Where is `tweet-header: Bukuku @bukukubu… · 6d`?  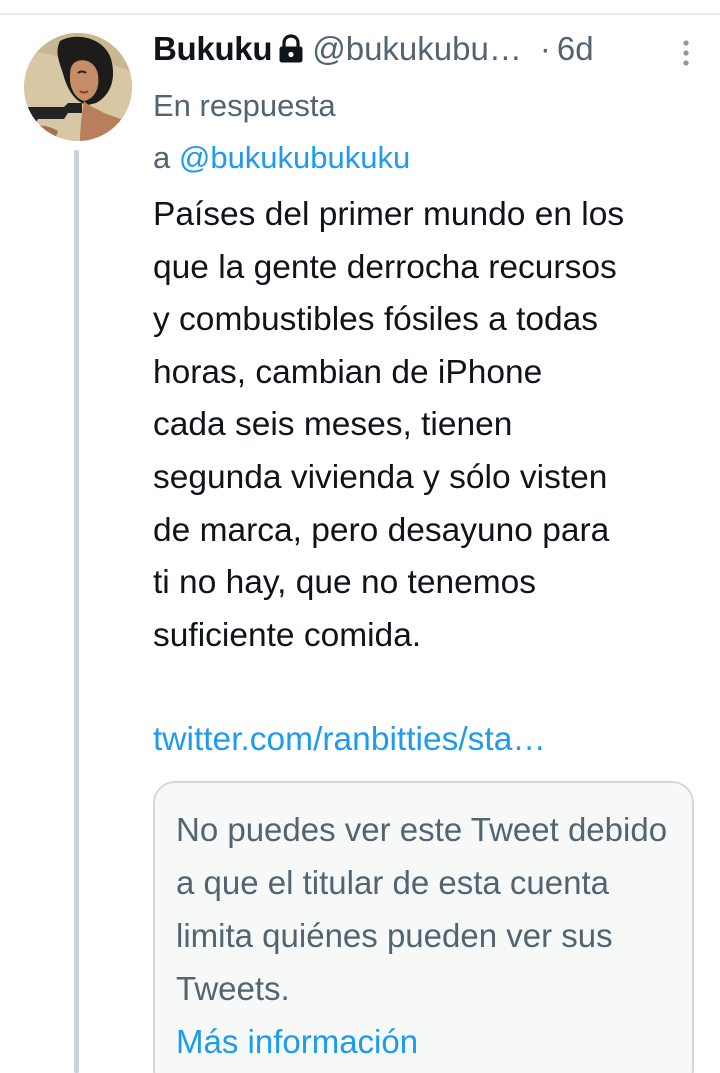
tweet-header: Bukuku @bukukubu… · 6d is located at coordinates (425, 49).